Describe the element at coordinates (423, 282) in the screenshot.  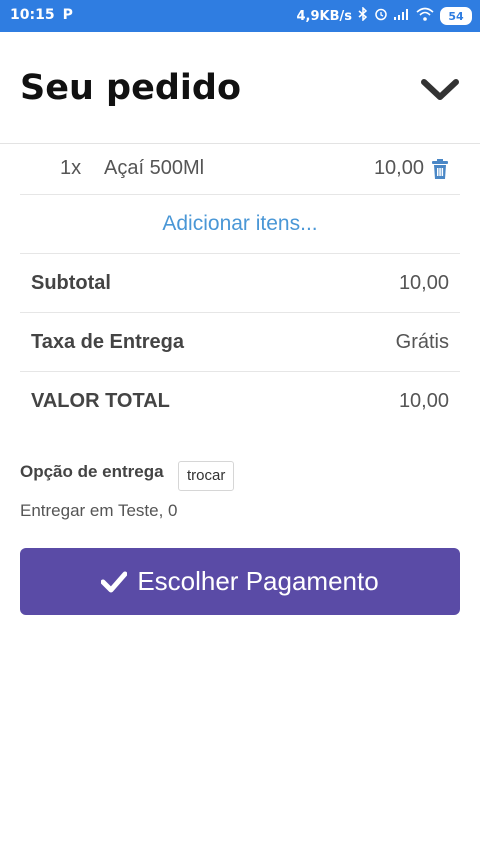
I see `subtotal-value: 10,00` at that location.